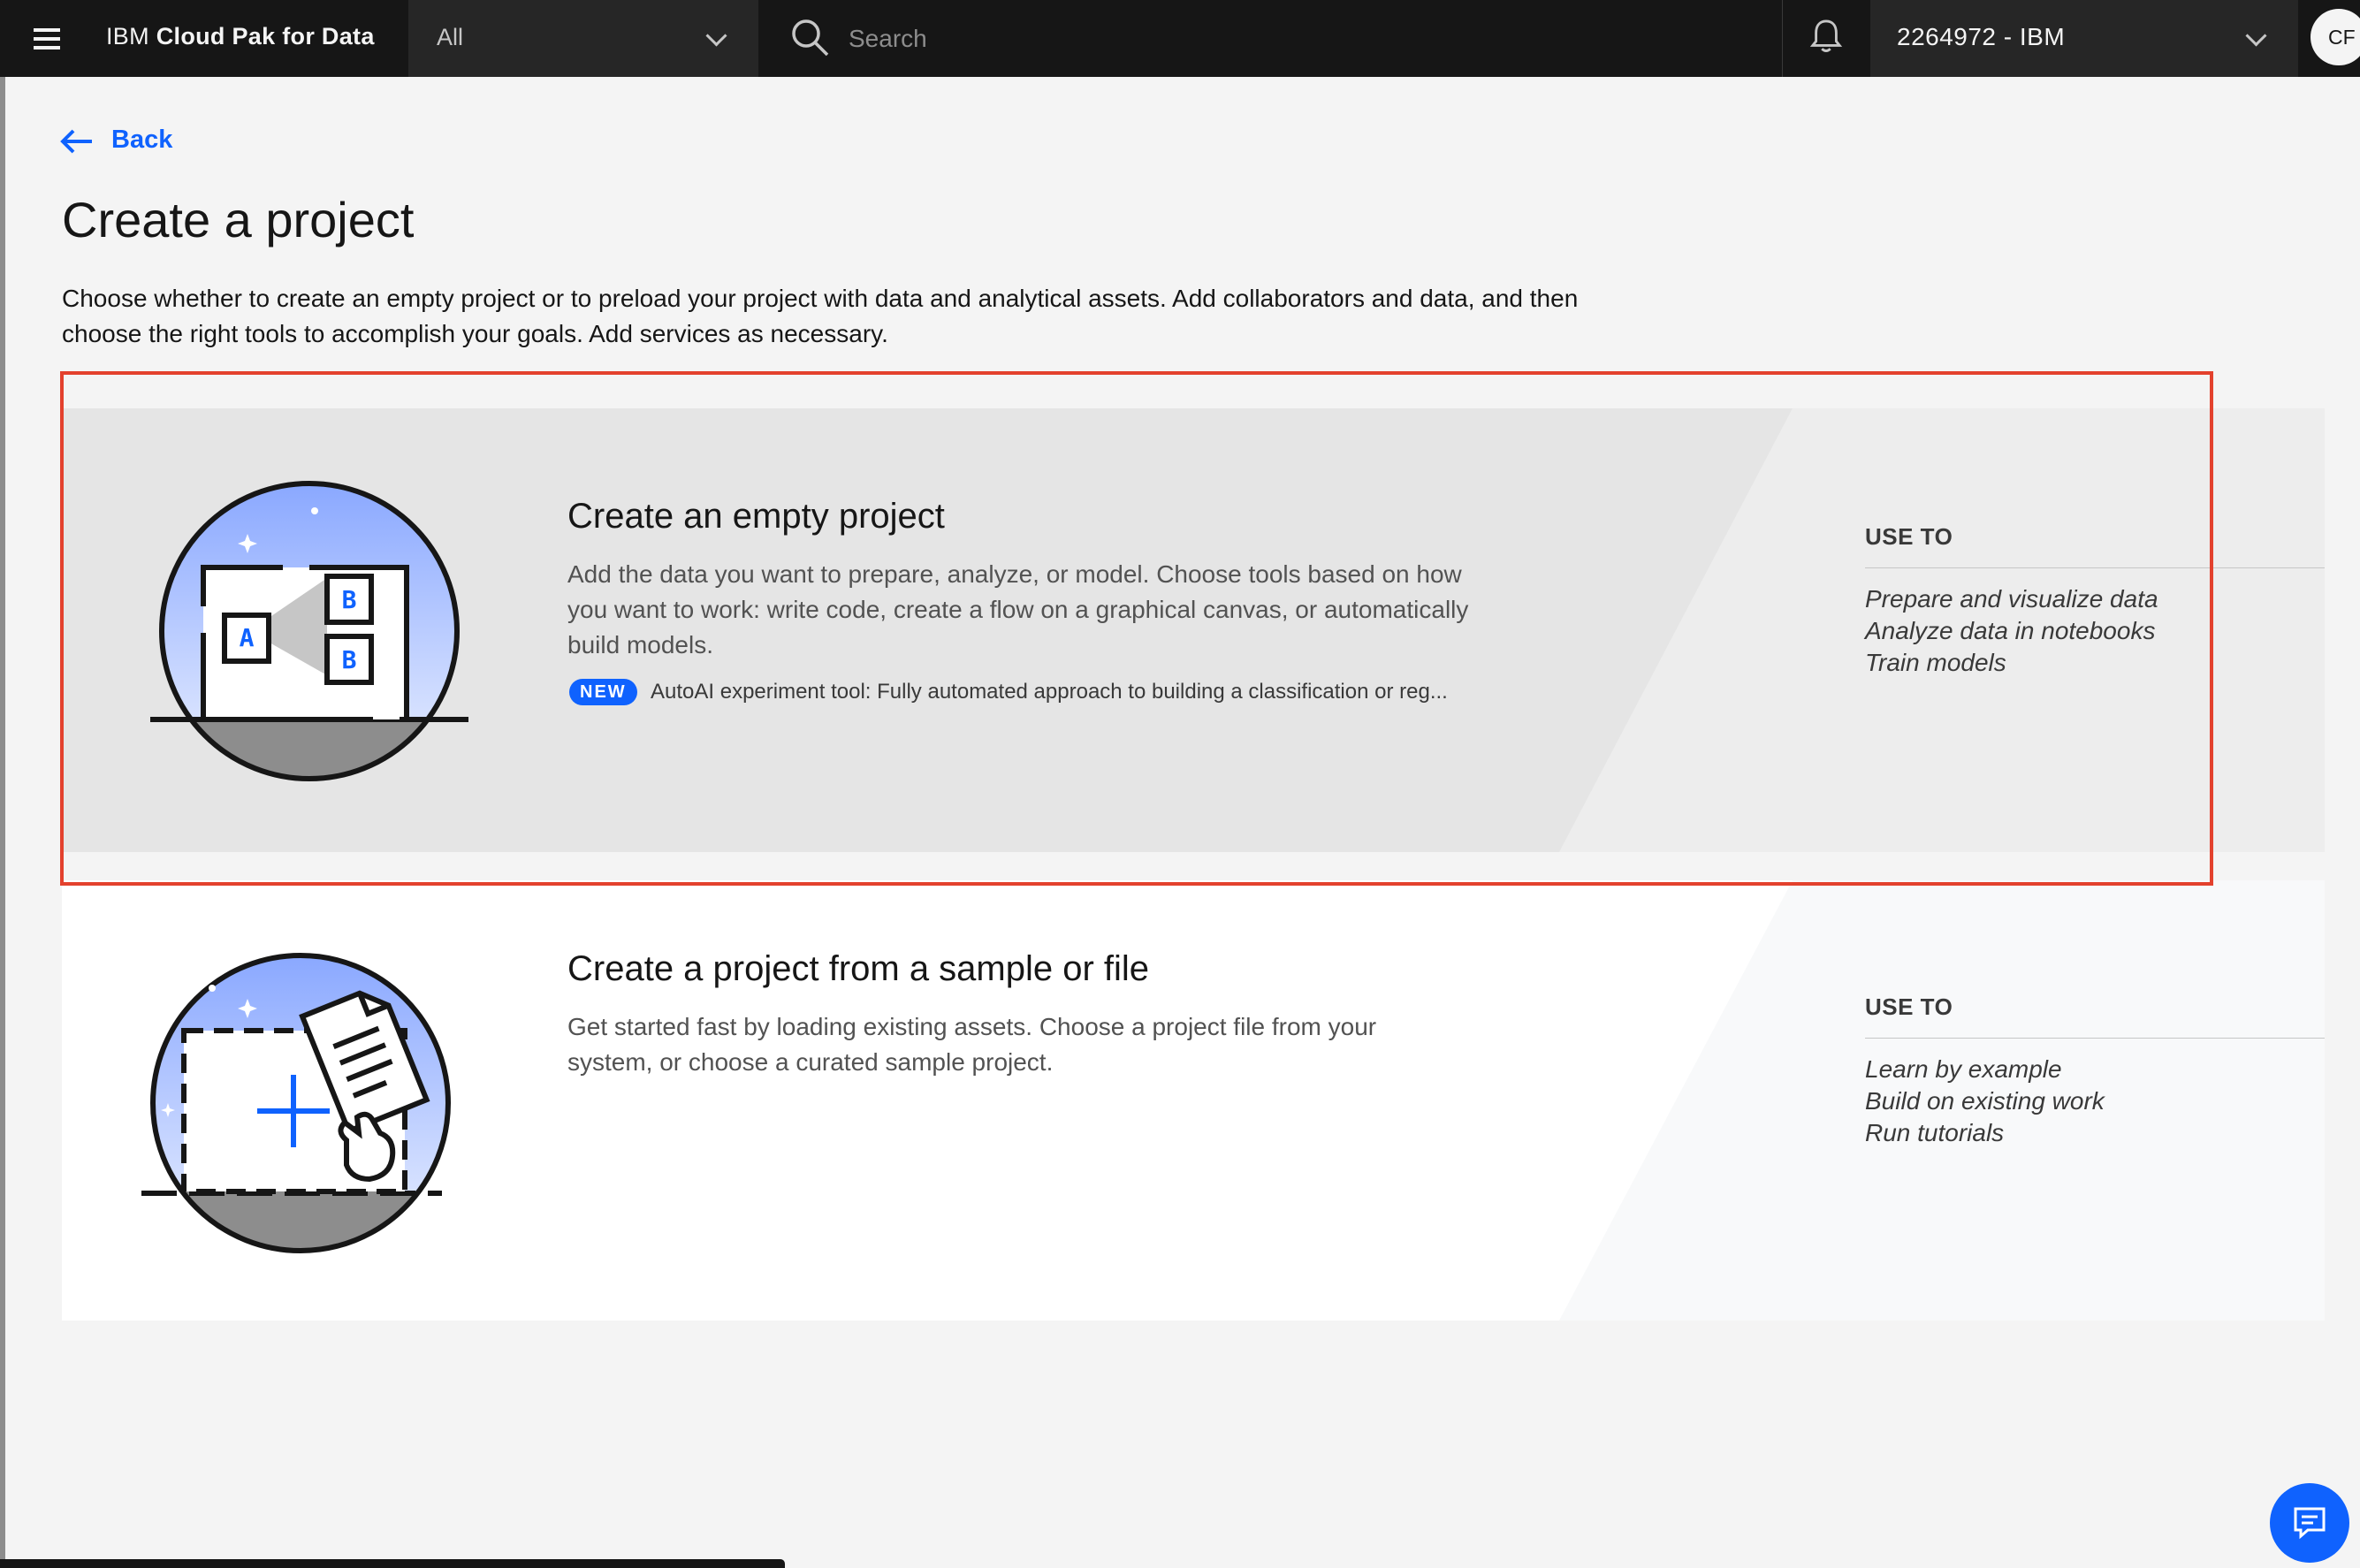 This screenshot has height=1568, width=2360. What do you see at coordinates (810, 37) in the screenshot?
I see `search-icon` at bounding box center [810, 37].